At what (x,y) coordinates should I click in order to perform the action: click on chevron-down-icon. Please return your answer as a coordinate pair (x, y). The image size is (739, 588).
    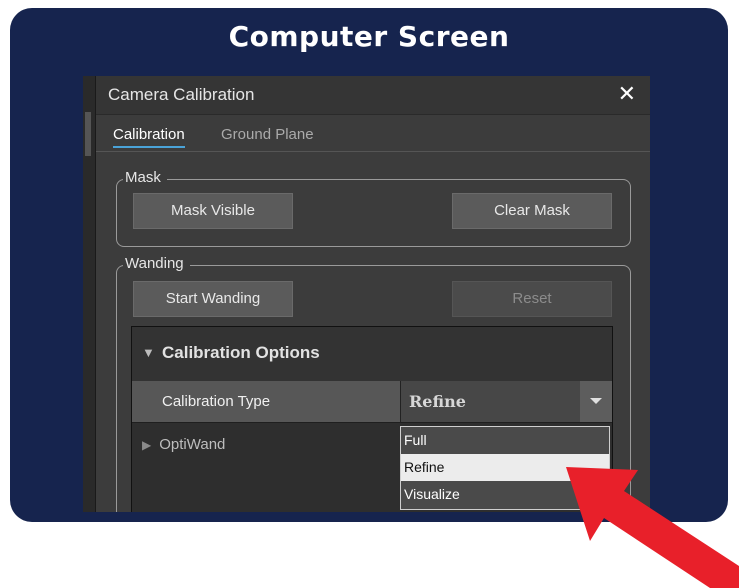
    Looking at the image, I should click on (596, 401).